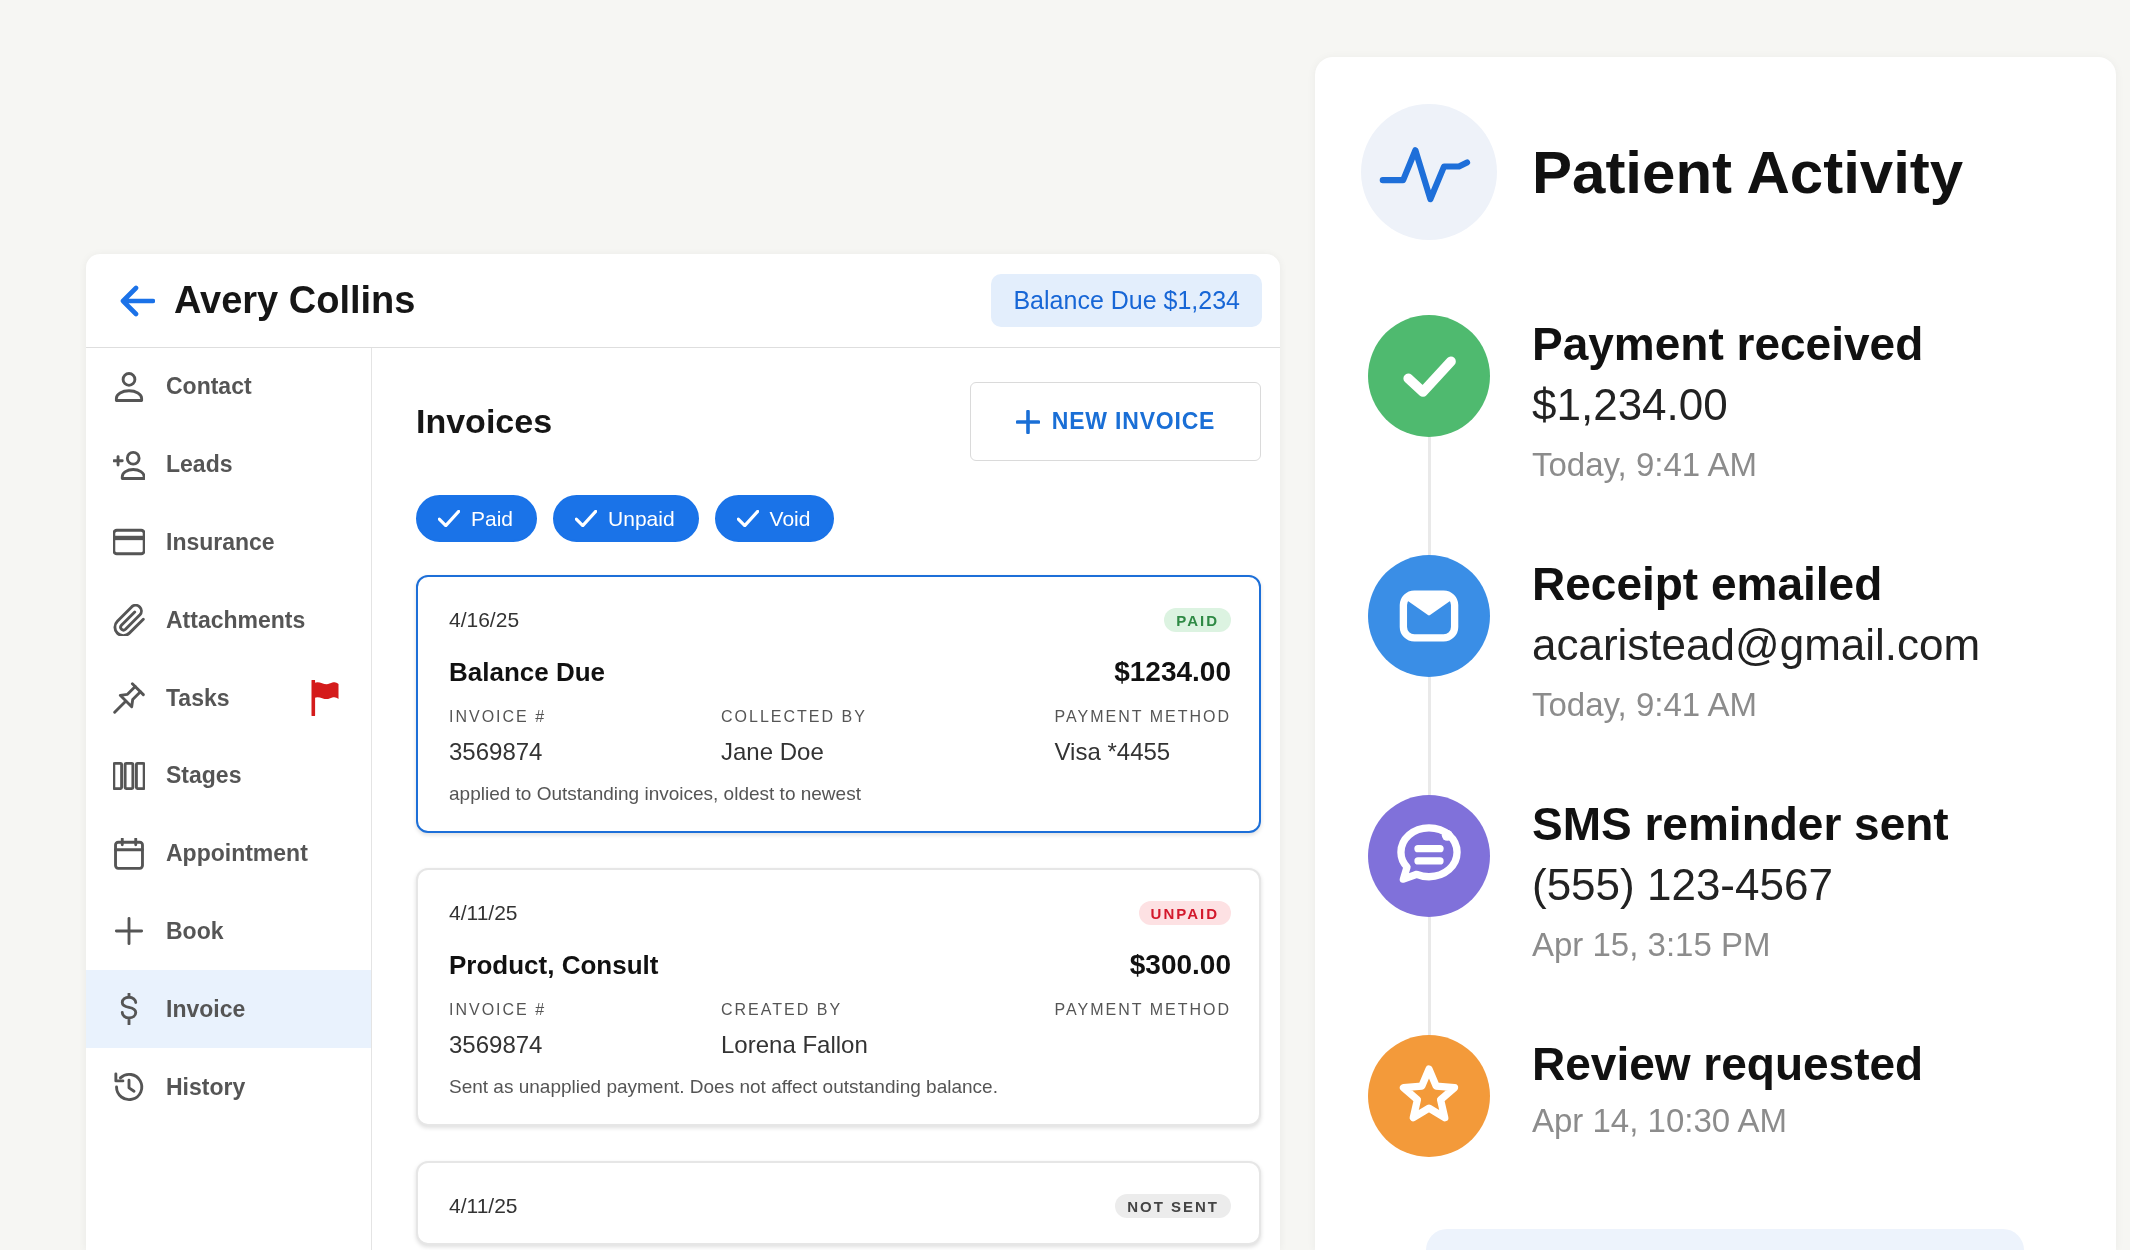 This screenshot has width=2130, height=1250. Describe the element at coordinates (295, 300) in the screenshot. I see `patient-name: Avery Collins` at that location.